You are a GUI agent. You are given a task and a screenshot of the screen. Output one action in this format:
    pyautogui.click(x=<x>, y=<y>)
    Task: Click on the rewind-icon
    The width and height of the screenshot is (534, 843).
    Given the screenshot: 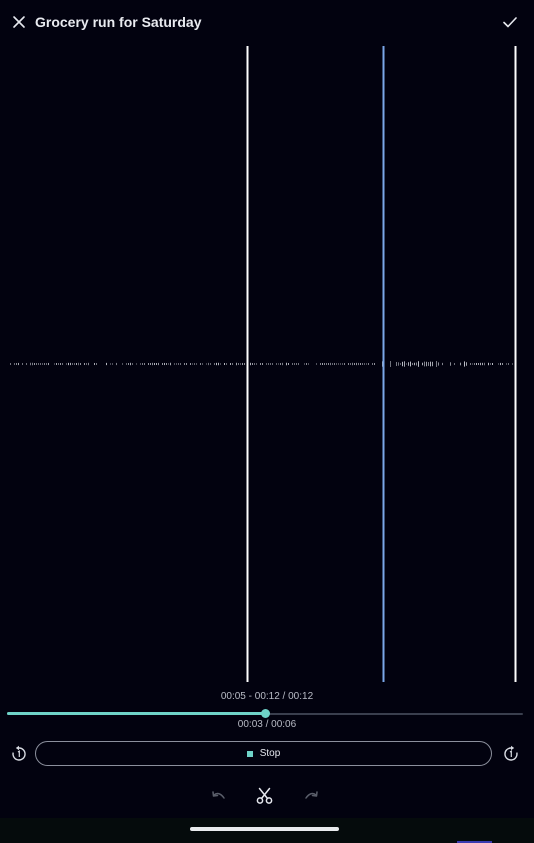 What is the action you would take?
    pyautogui.click(x=19, y=753)
    